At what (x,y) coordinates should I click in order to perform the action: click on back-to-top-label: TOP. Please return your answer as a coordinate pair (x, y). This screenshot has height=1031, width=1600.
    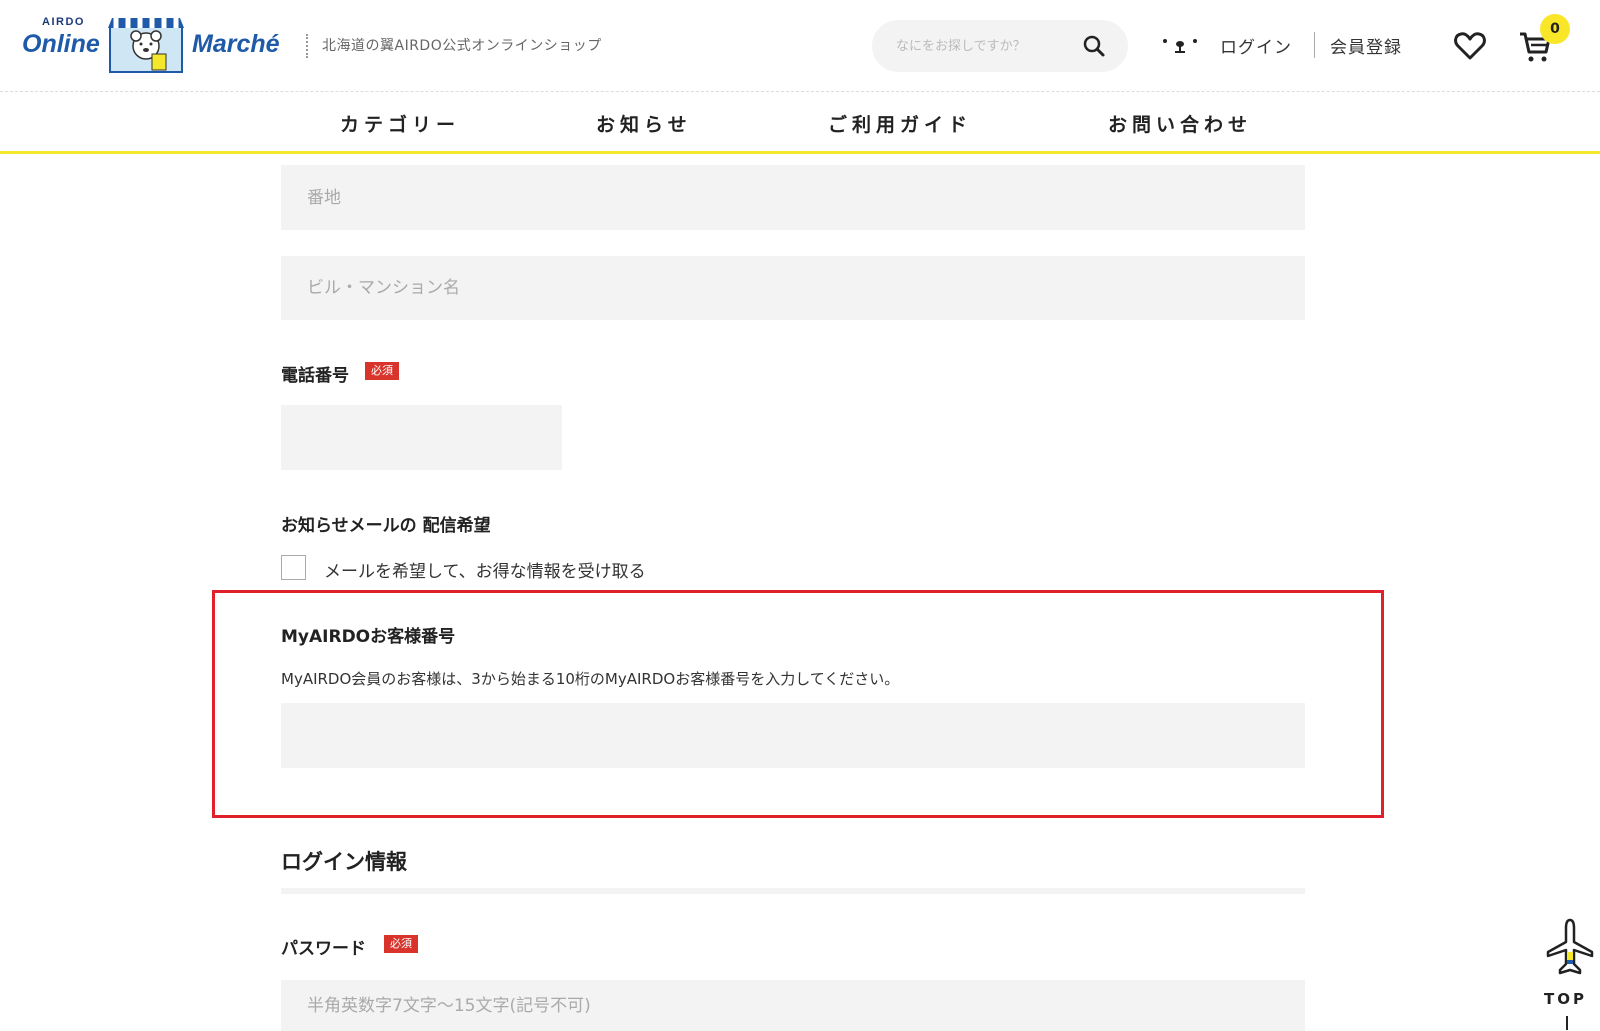
    Looking at the image, I should click on (1565, 999).